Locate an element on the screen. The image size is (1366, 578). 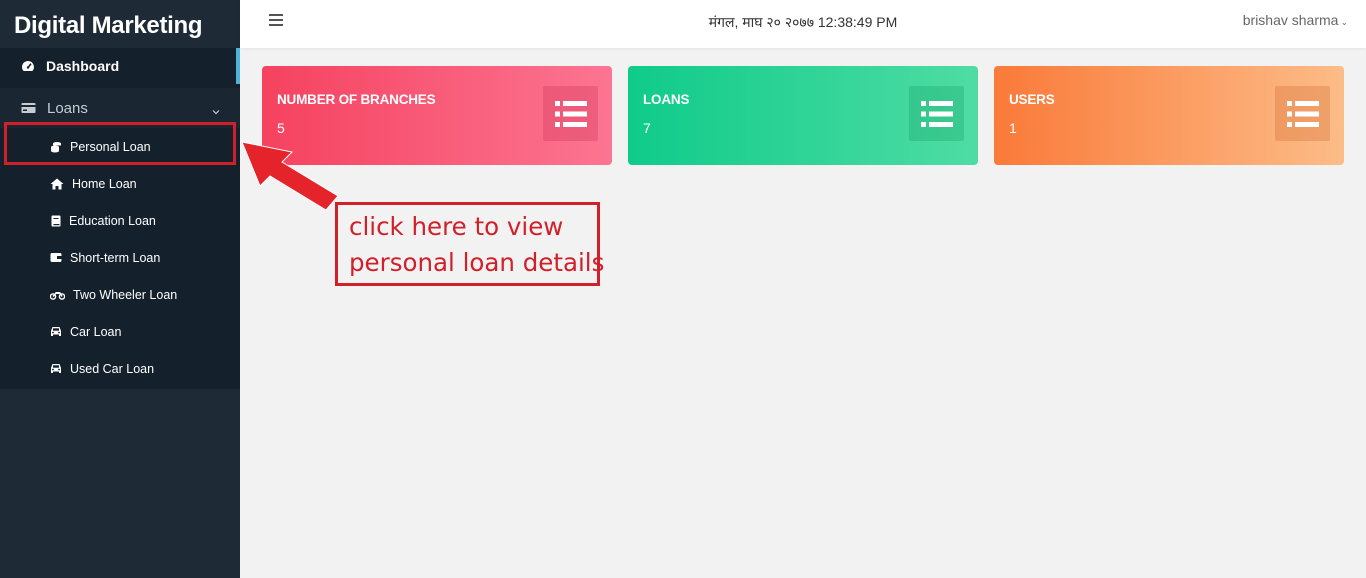
pointer-arrow-icon is located at coordinates (290, 178).